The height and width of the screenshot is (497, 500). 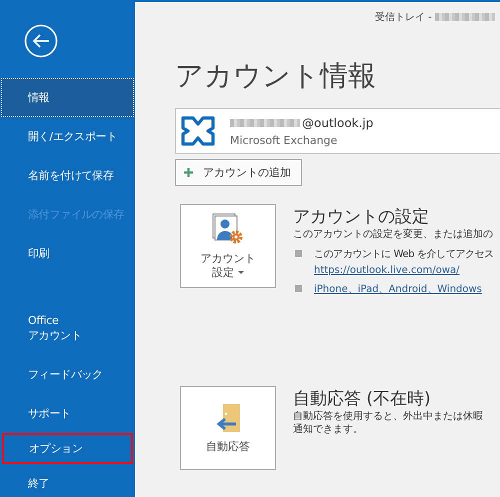 What do you see at coordinates (228, 228) in the screenshot?
I see `user-gear-icon` at bounding box center [228, 228].